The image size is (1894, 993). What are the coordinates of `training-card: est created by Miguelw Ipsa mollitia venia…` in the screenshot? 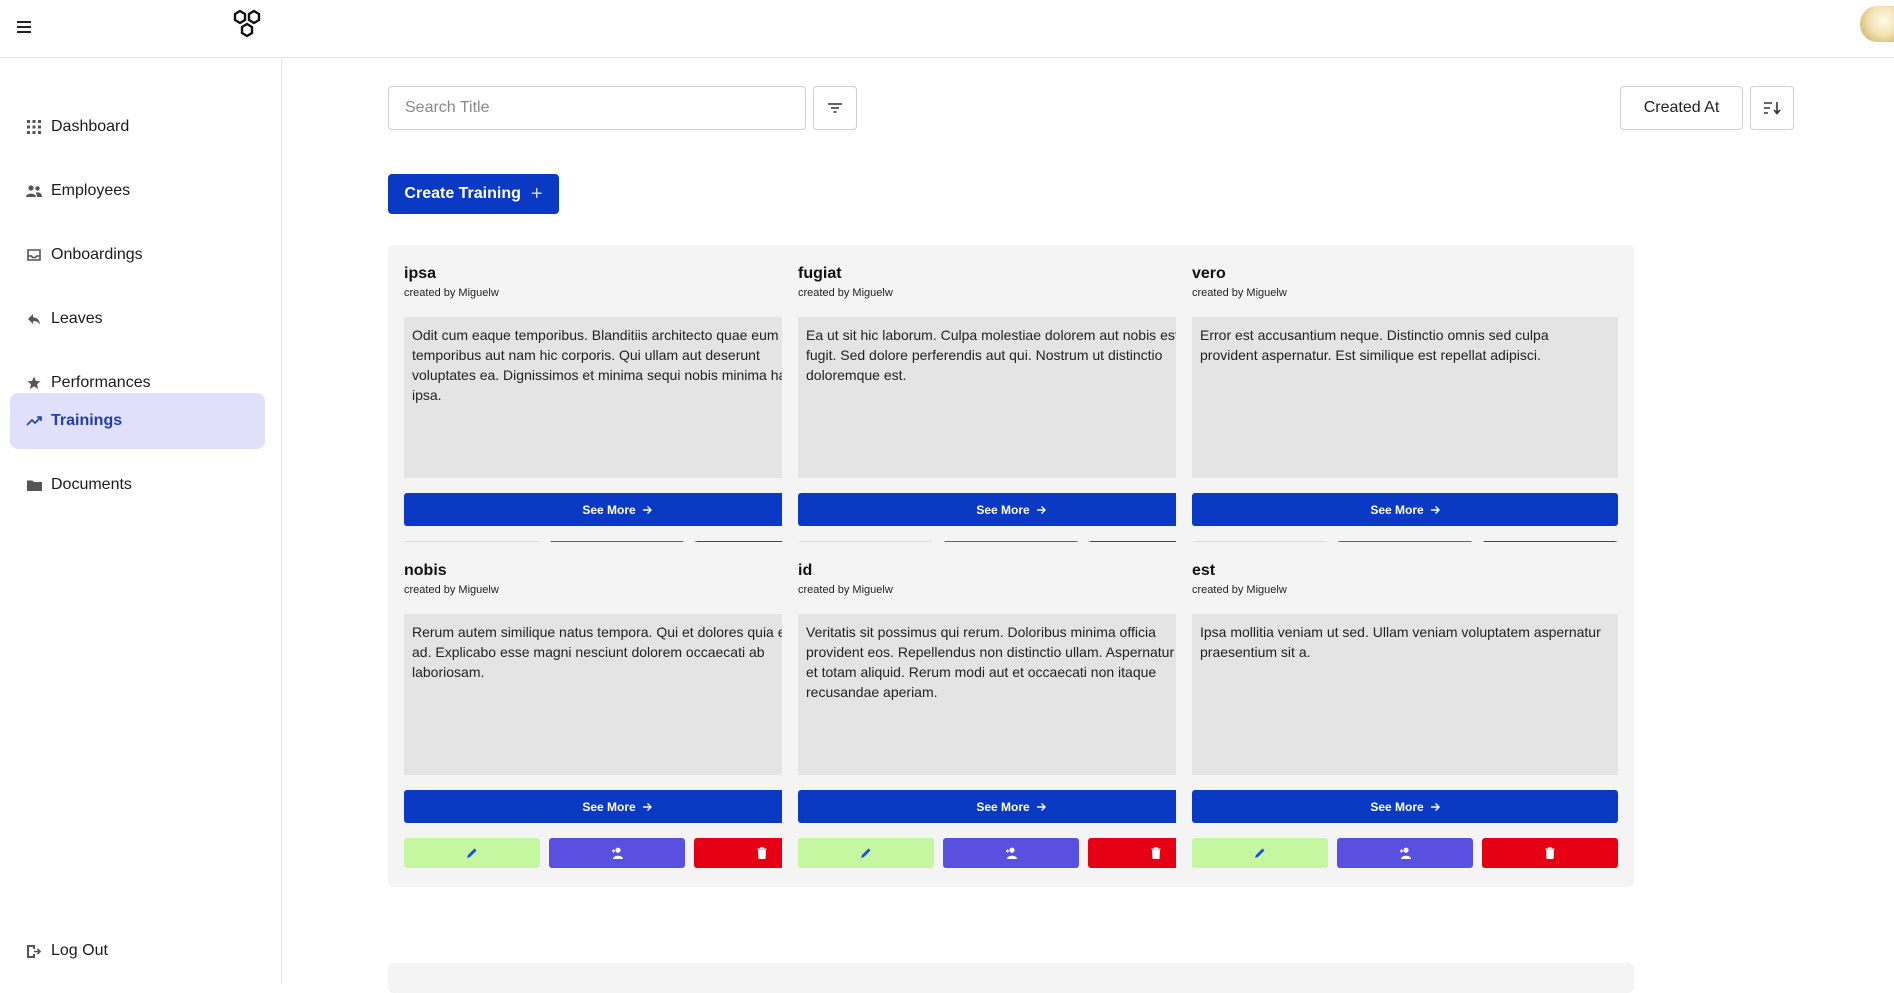 It's located at (1405, 714).